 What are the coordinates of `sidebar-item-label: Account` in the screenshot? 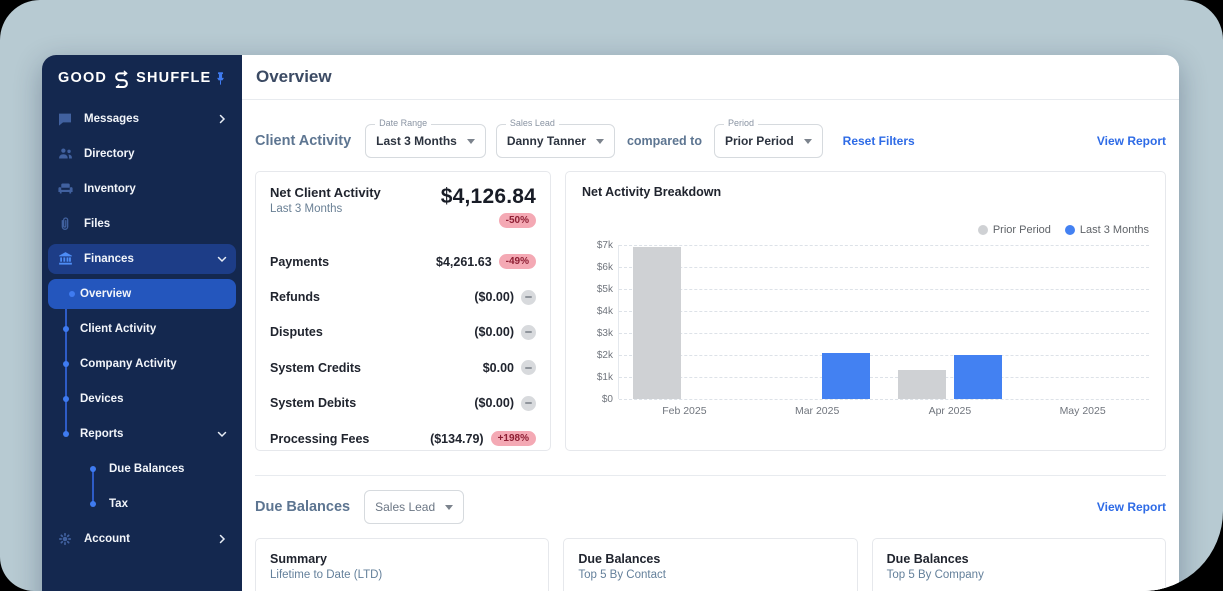 It's located at (107, 538).